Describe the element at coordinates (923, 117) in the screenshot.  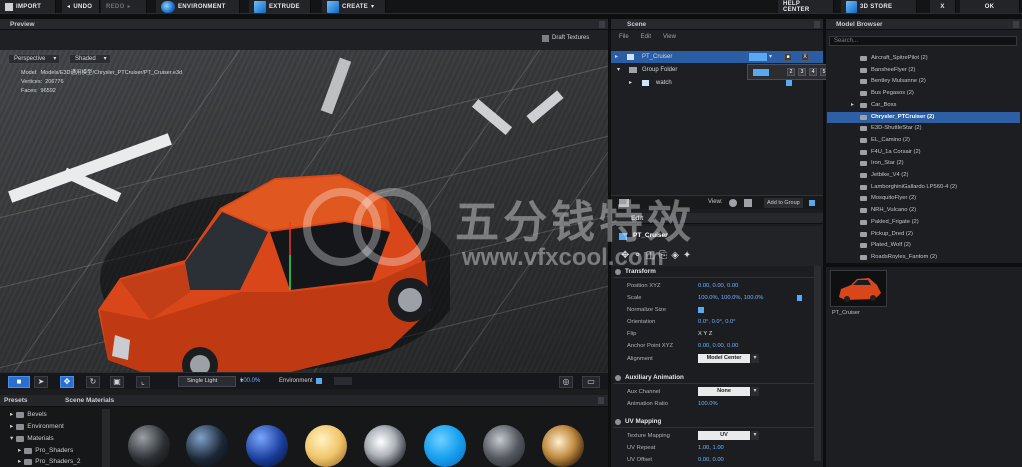
I see `model-list-item: Chrysler_PTCruiser (2)` at that location.